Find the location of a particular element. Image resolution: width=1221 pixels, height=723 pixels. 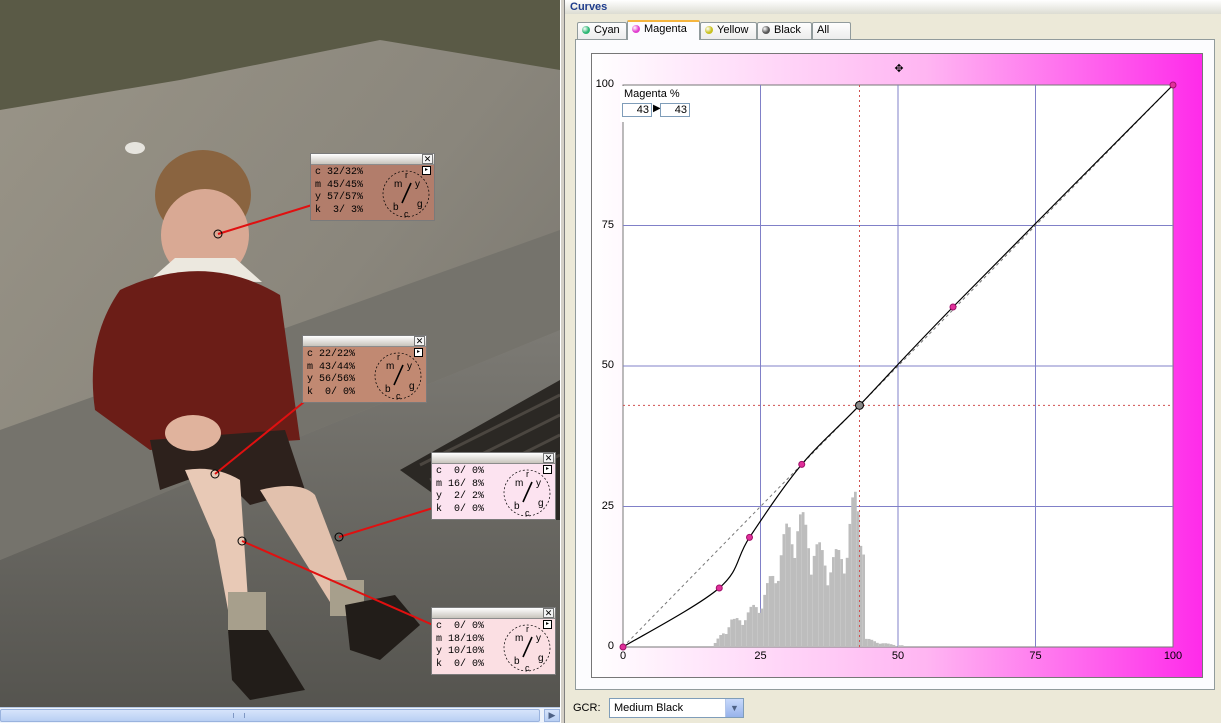

tab-black: Black is located at coordinates (784, 30).